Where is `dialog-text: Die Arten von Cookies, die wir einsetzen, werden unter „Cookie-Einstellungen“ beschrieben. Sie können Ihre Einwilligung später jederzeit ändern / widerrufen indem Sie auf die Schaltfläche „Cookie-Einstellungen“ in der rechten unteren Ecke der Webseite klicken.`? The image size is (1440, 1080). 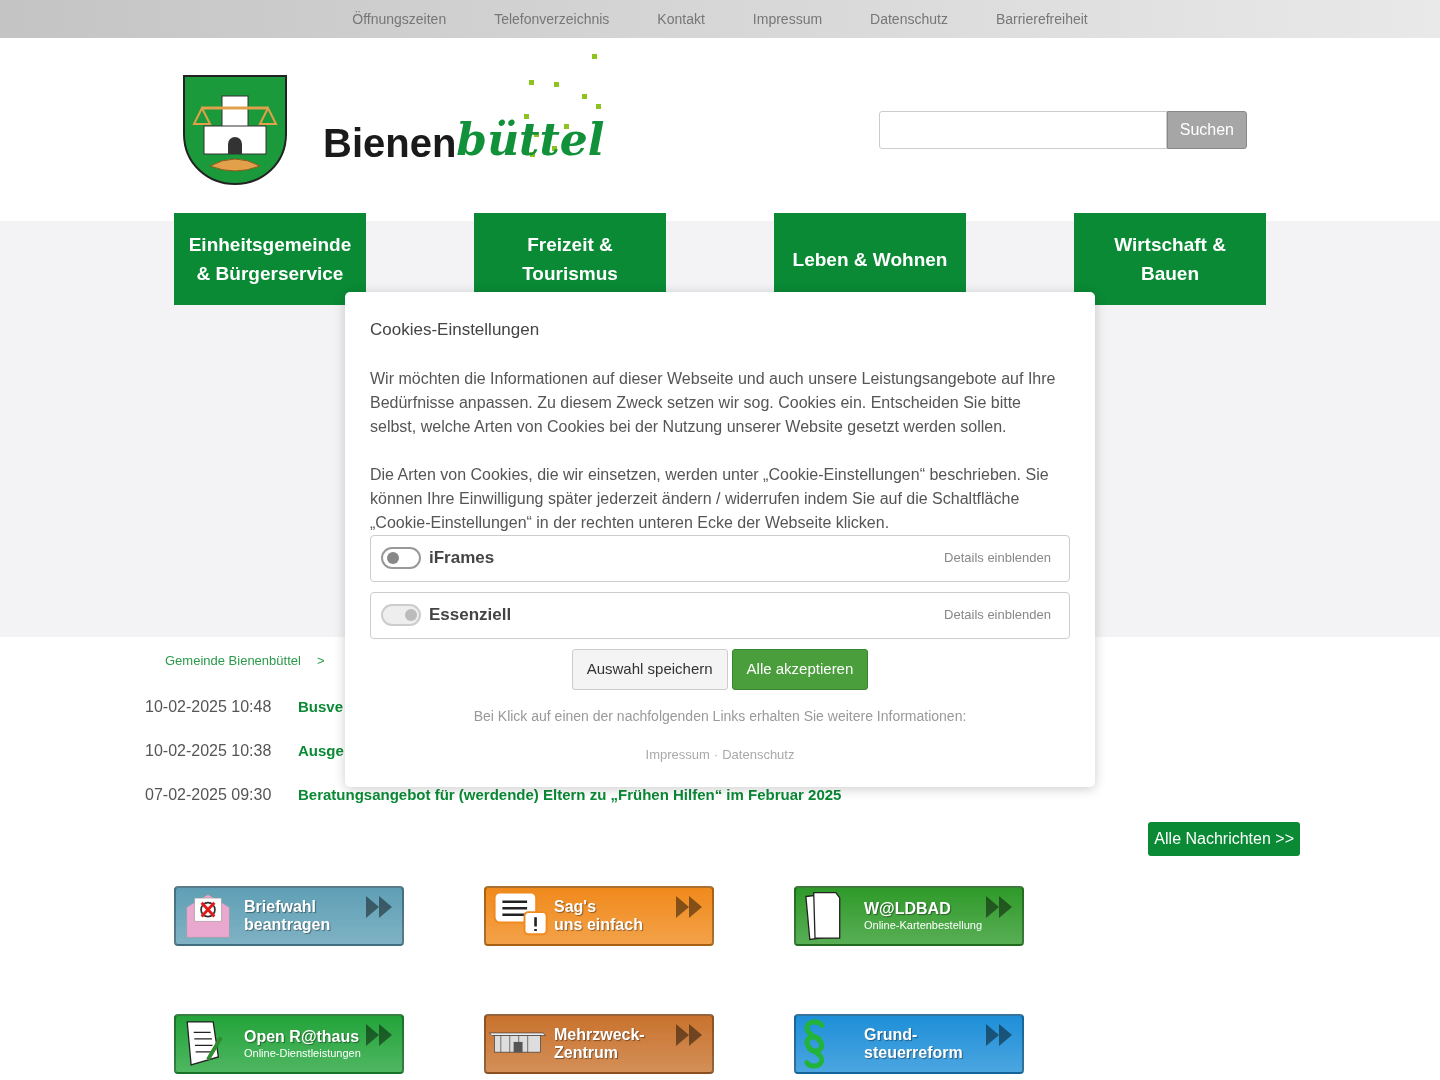
dialog-text: Die Arten von Cookies, die wir einsetzen, werden unter „Cookie-Einstellungen“ beschrieben. Sie können Ihre Einwilligung später jederzeit ändern / widerrufen indem Sie auf die Schaltfläche „Cookie-Einstellungen“ in der rechten unteren Ecke der Webseite klicken. is located at coordinates (710, 498).